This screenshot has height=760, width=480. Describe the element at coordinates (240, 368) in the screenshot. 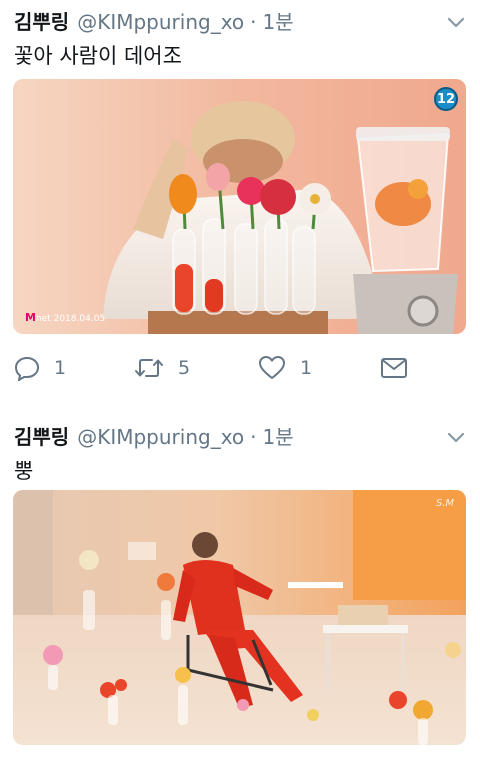

I see `tweet-actions: 1 5 1` at that location.